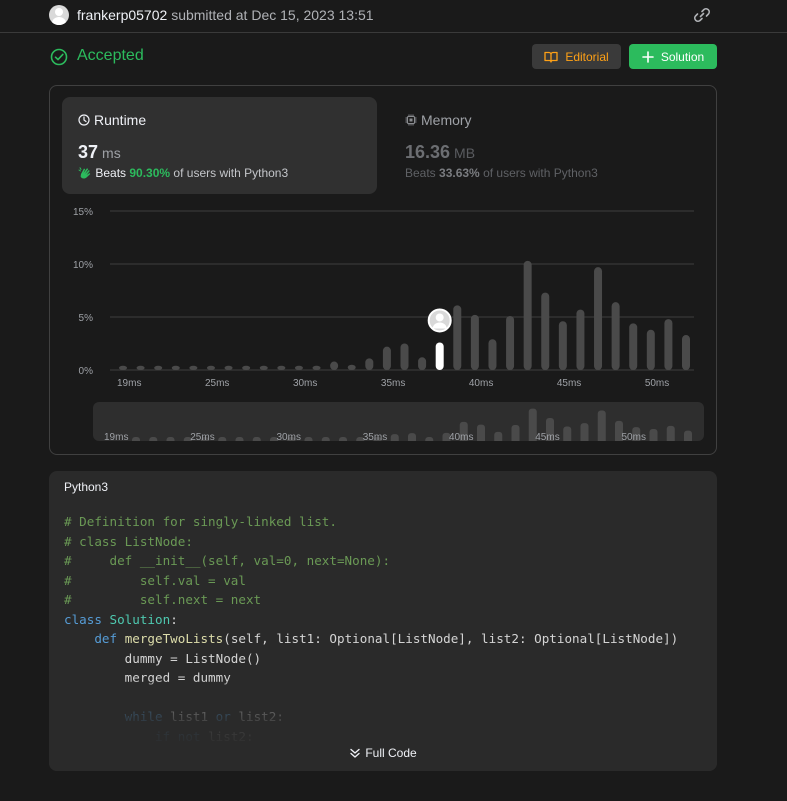  Describe the element at coordinates (99, 152) in the screenshot. I see `runtime-value: 37 ms` at that location.